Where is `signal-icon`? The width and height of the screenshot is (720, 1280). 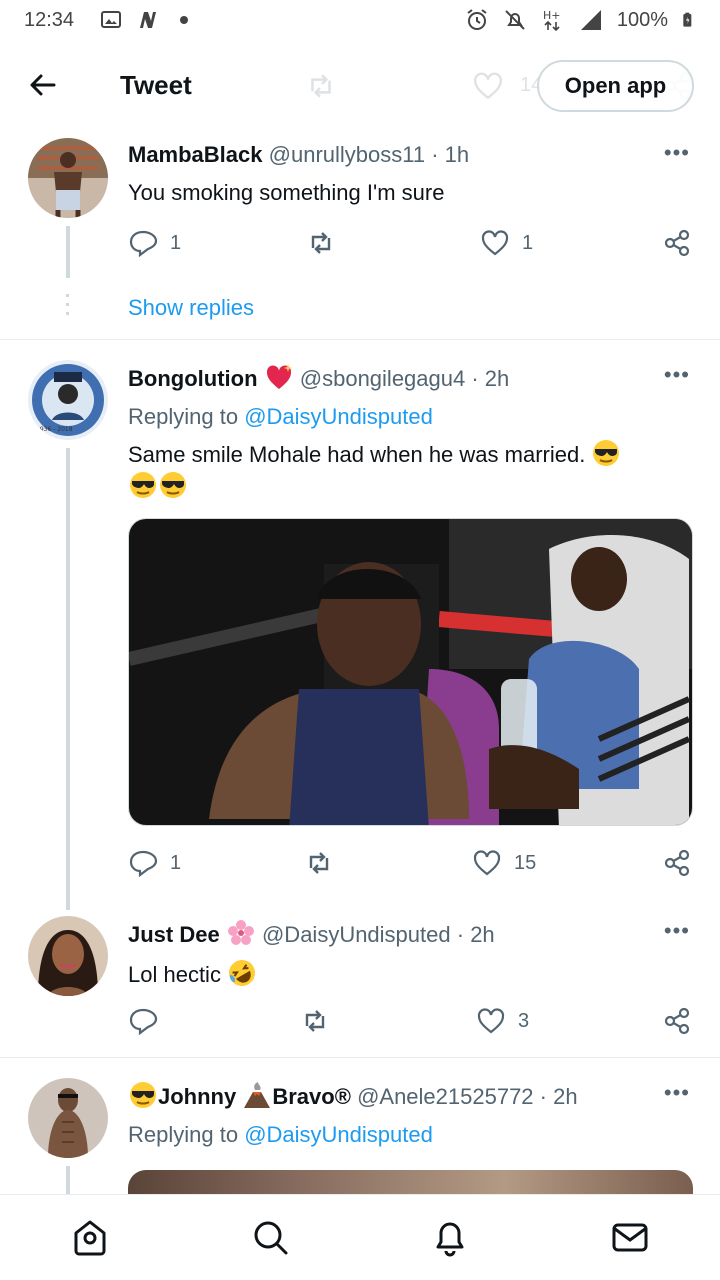 signal-icon is located at coordinates (590, 20).